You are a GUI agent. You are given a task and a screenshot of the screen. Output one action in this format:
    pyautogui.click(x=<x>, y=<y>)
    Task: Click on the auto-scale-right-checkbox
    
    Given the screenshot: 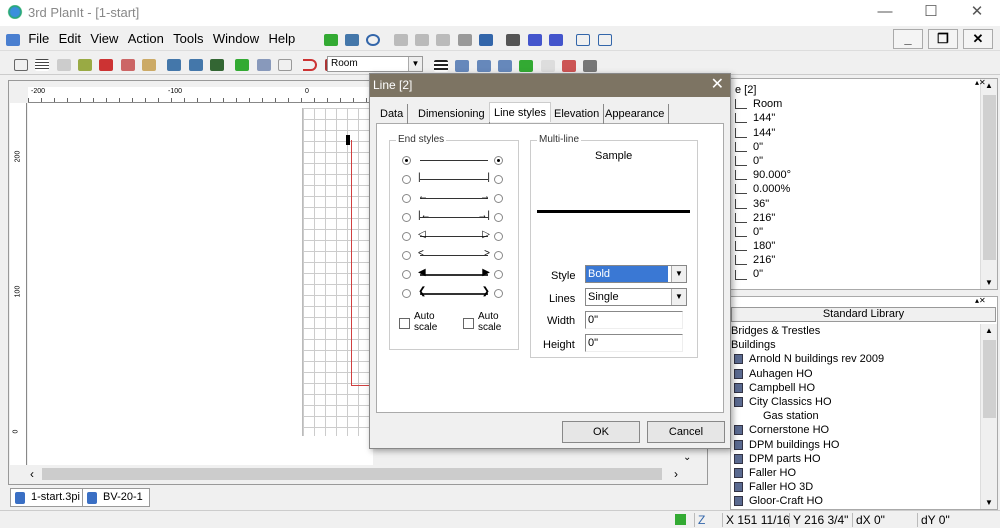 What is the action you would take?
    pyautogui.click(x=468, y=323)
    